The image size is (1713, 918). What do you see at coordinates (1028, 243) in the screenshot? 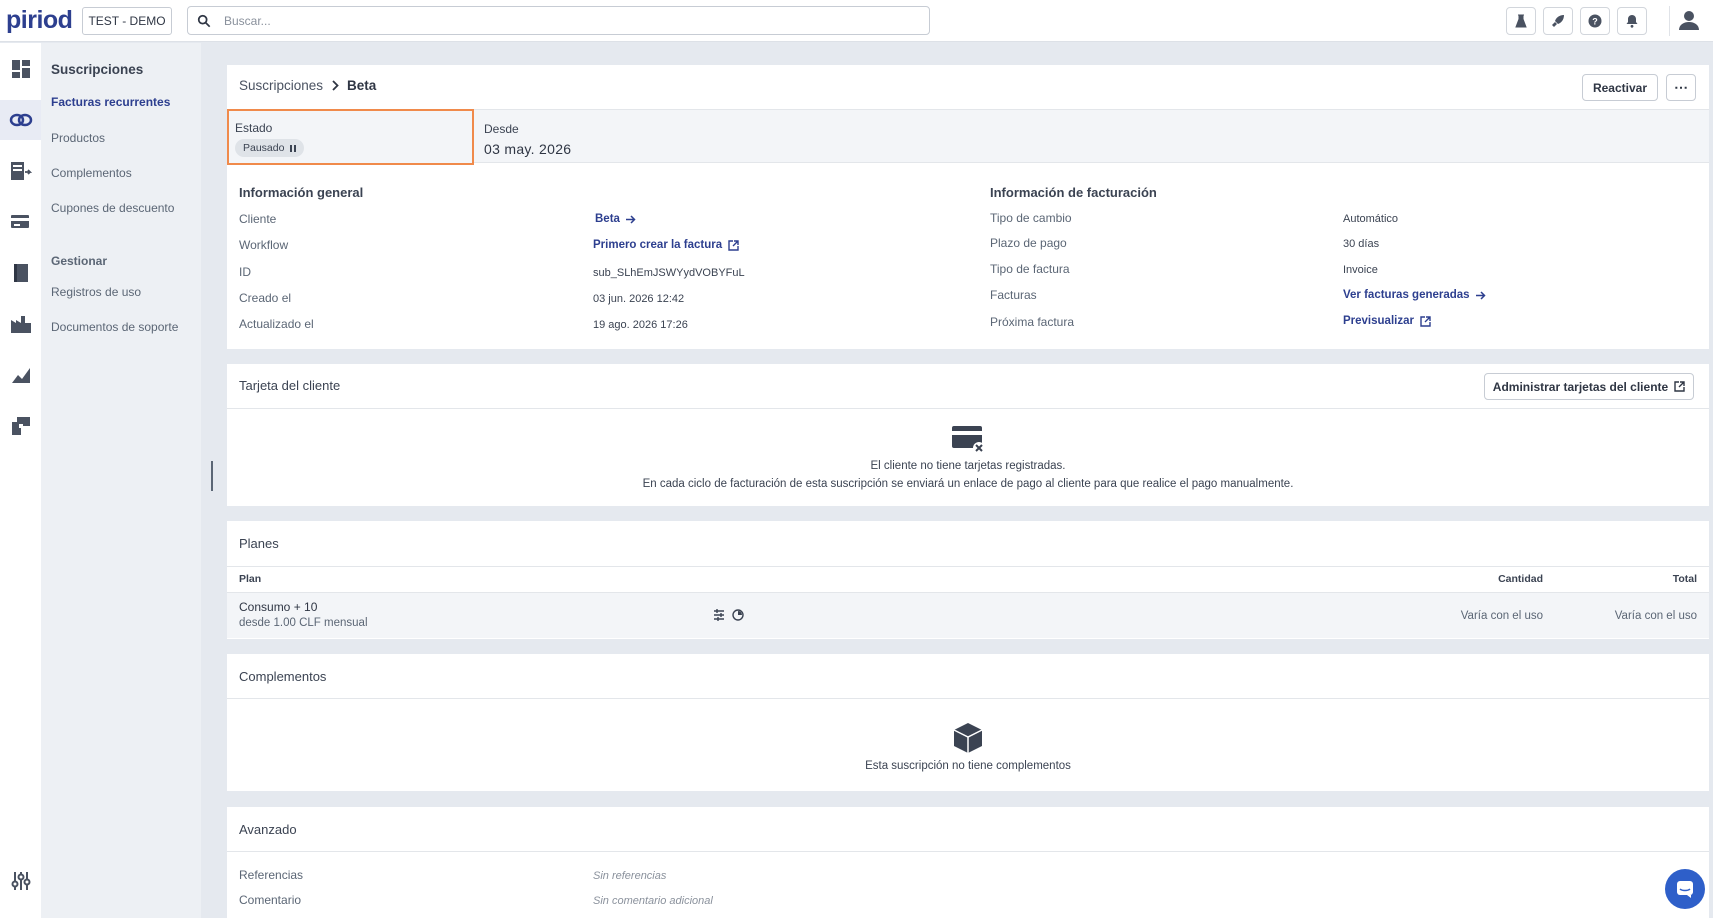
I see `payment-term-label: Plazo de pago` at bounding box center [1028, 243].